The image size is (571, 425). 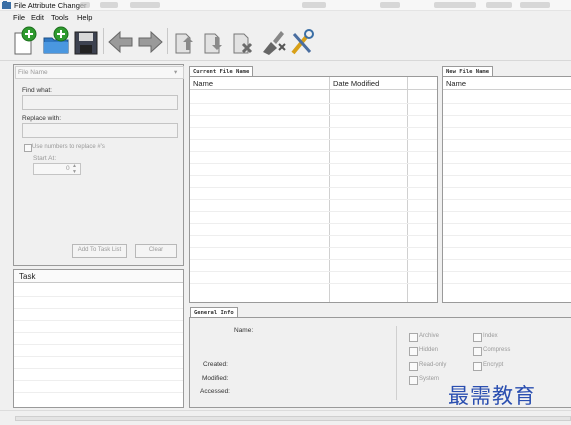 I want to click on app-icon, so click(x=6, y=5).